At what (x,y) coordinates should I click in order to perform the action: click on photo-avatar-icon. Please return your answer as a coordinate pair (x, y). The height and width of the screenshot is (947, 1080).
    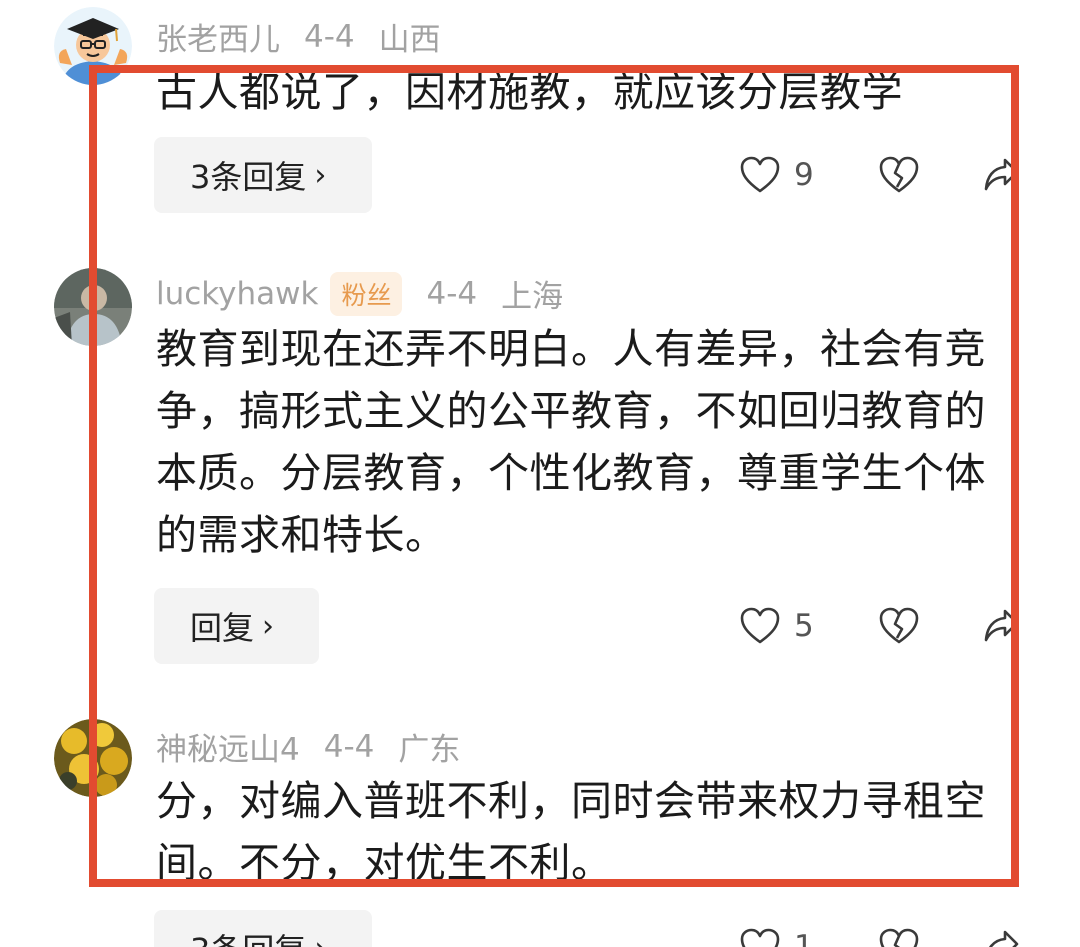
    Looking at the image, I should click on (93, 307).